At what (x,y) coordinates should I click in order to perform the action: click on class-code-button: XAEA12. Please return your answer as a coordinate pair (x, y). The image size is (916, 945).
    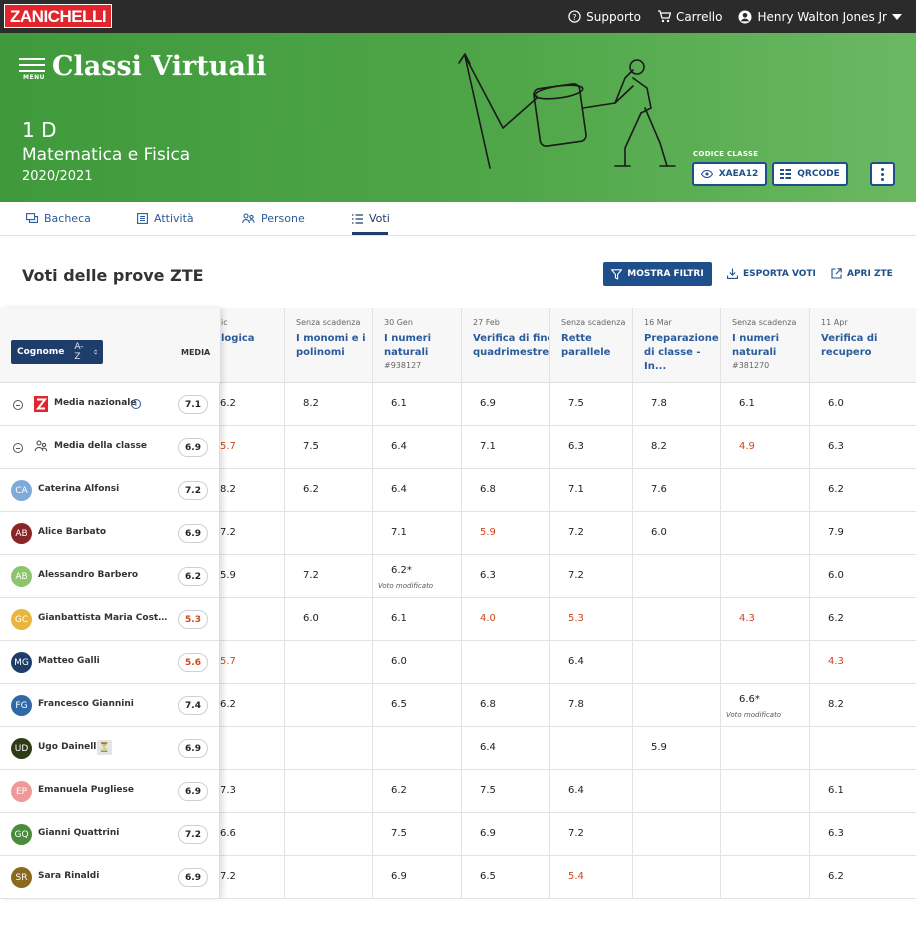
    Looking at the image, I should click on (729, 174).